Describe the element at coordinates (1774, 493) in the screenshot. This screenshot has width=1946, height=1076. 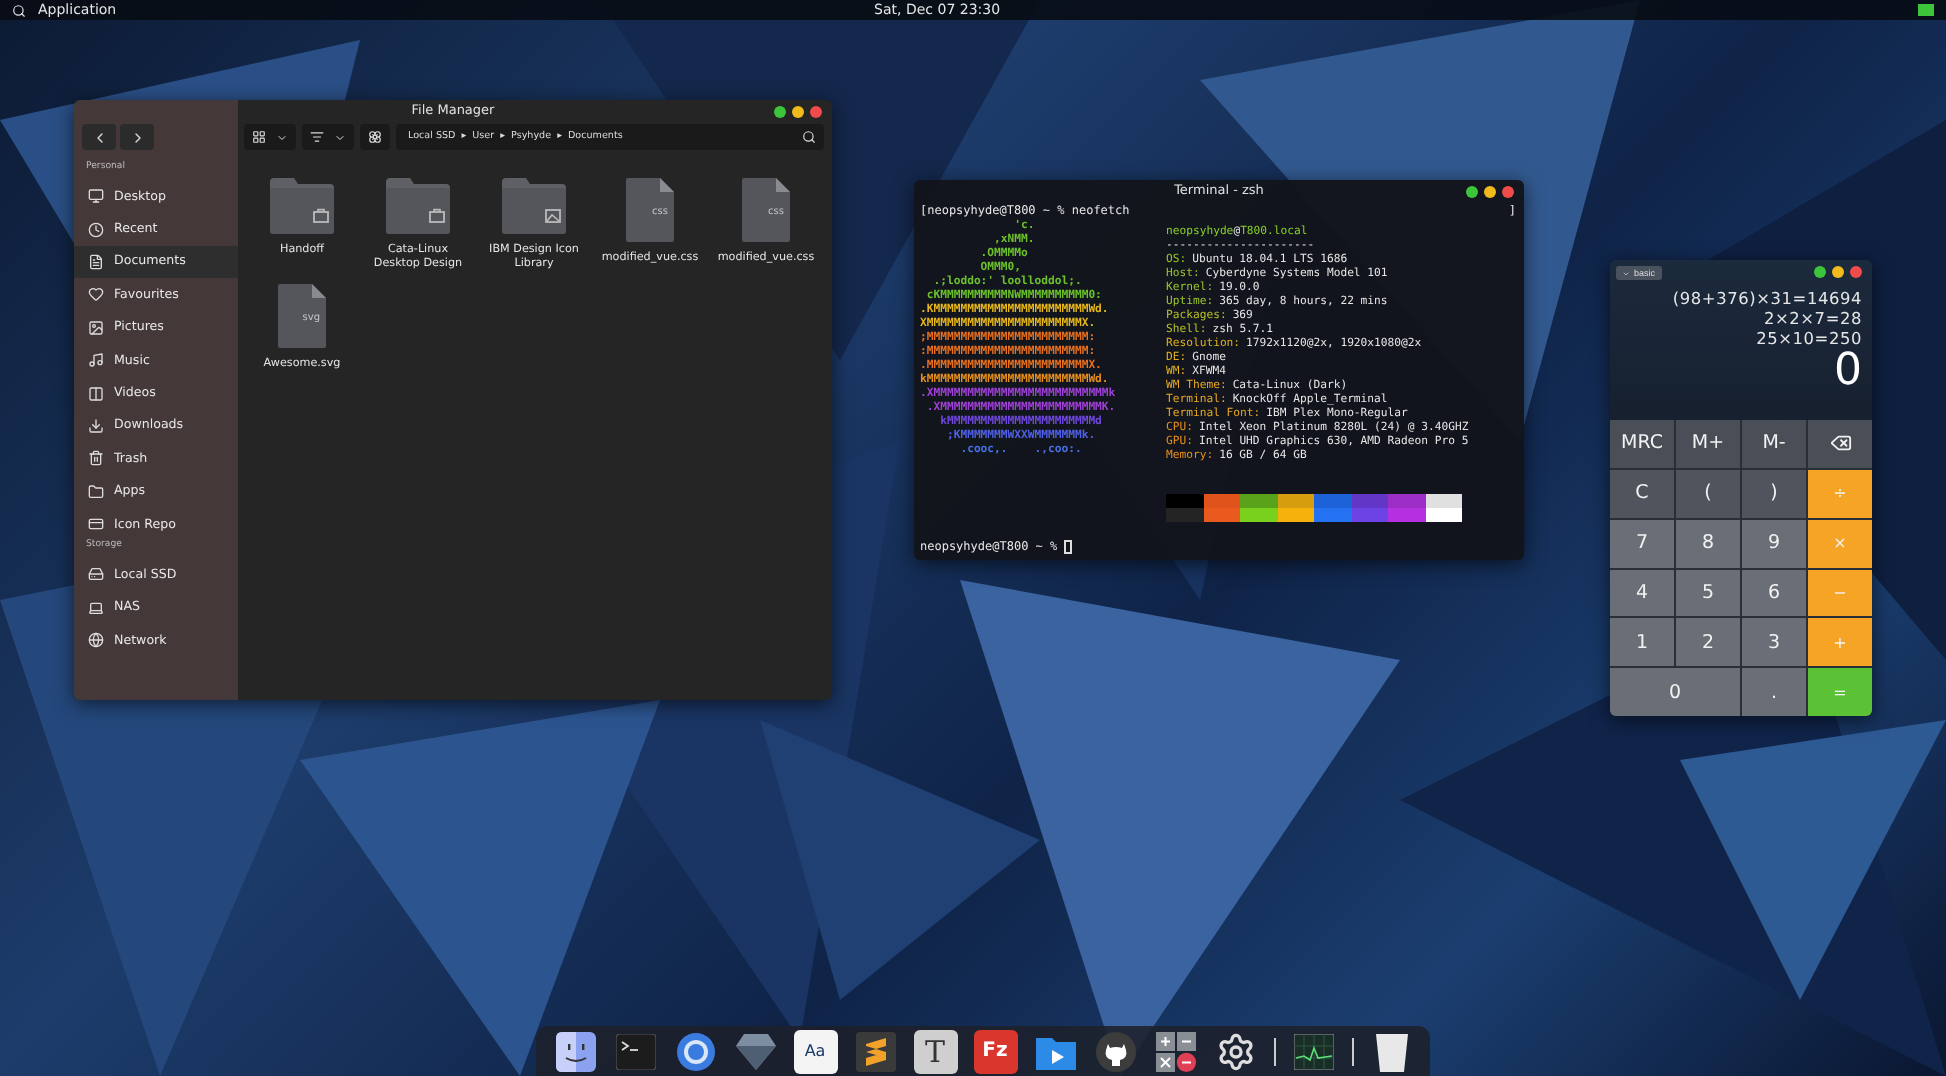
I see `calculator-key: )` at that location.